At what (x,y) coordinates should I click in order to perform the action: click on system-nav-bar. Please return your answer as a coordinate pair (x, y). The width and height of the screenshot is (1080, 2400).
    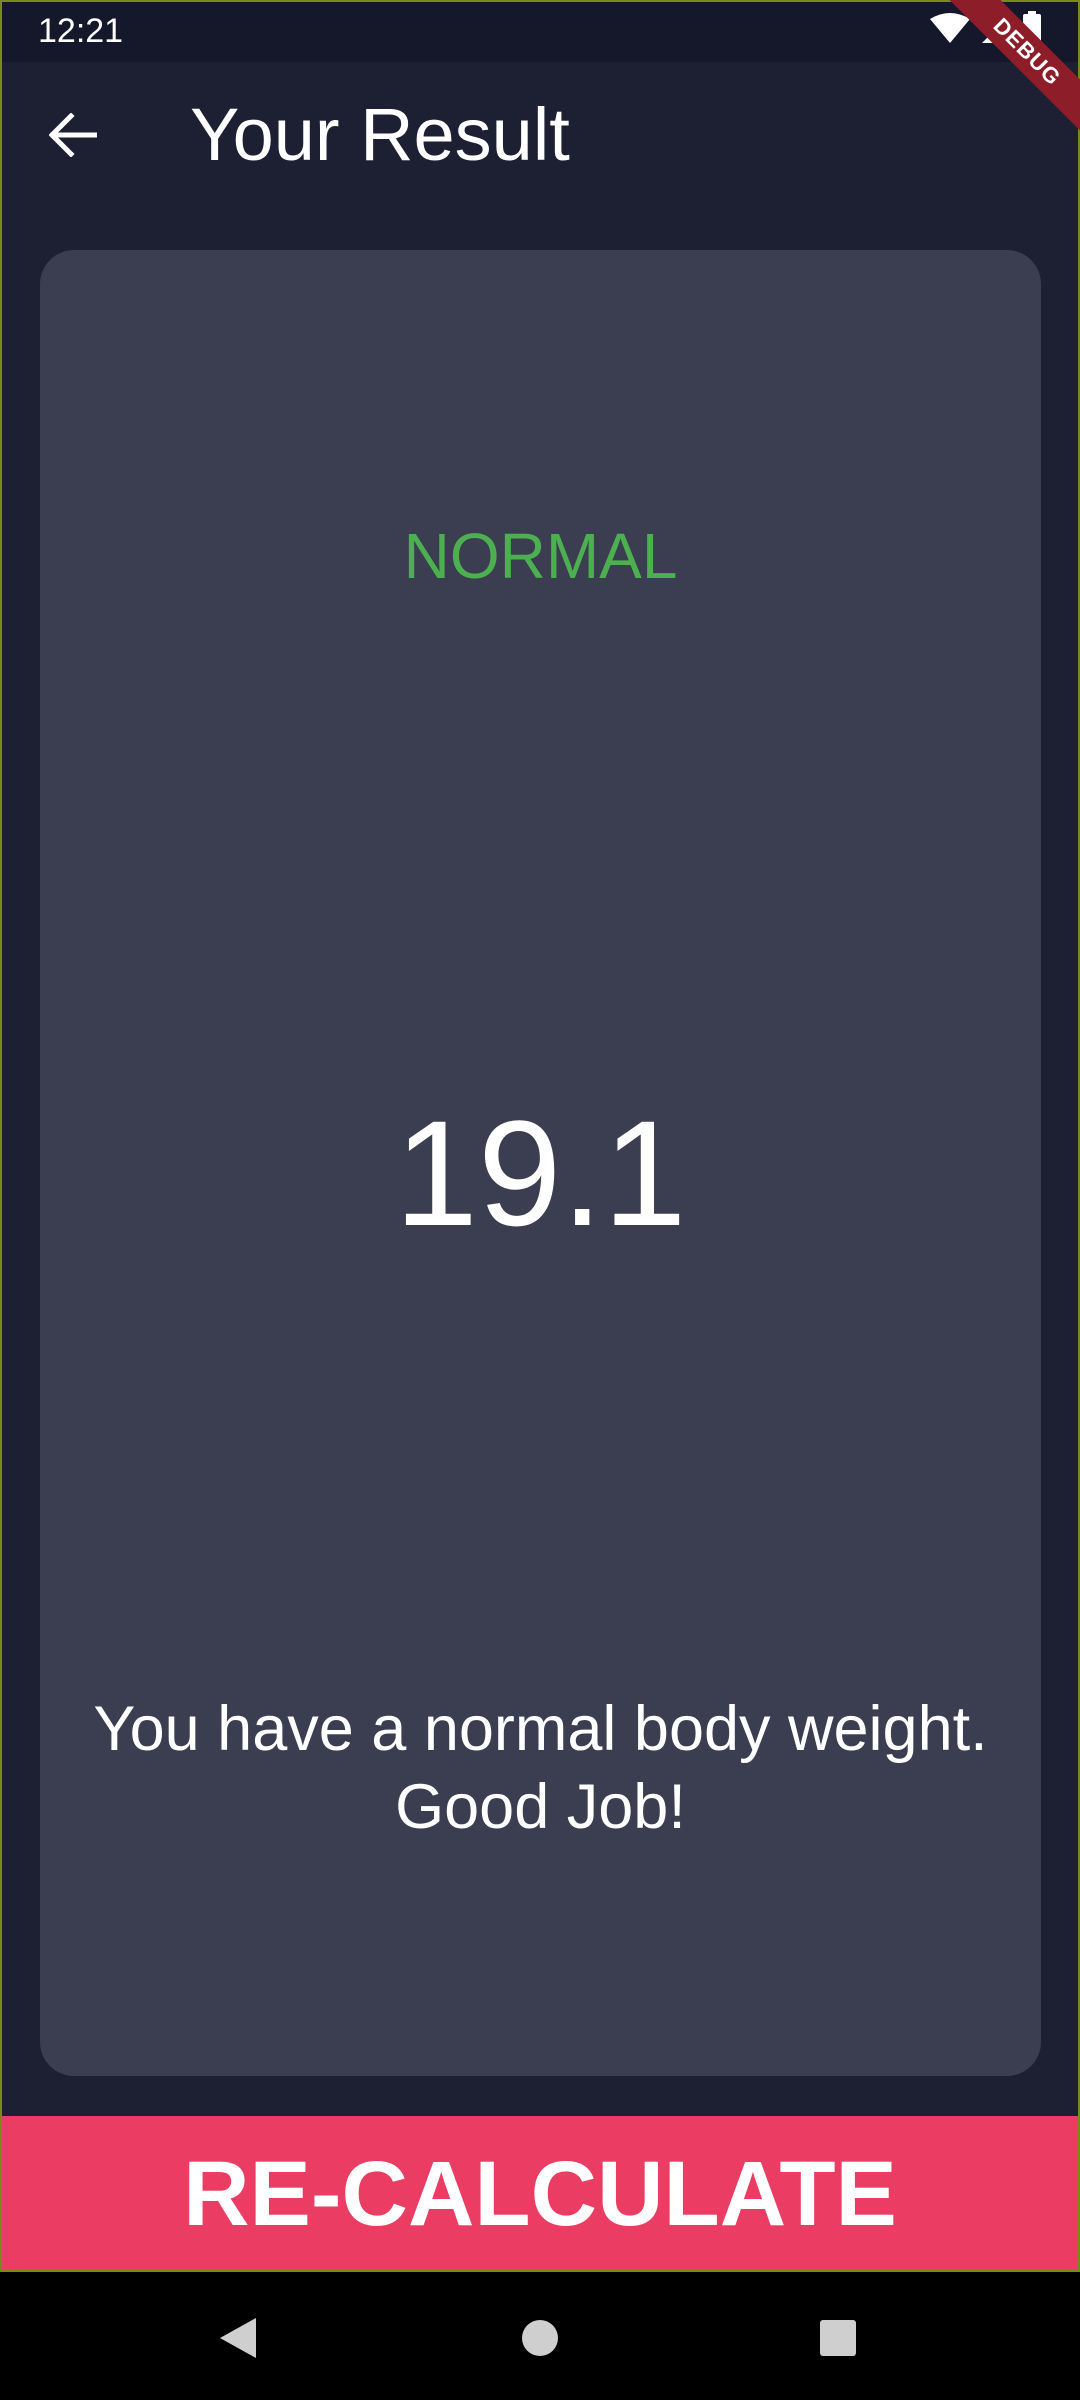
    Looking at the image, I should click on (540, 2336).